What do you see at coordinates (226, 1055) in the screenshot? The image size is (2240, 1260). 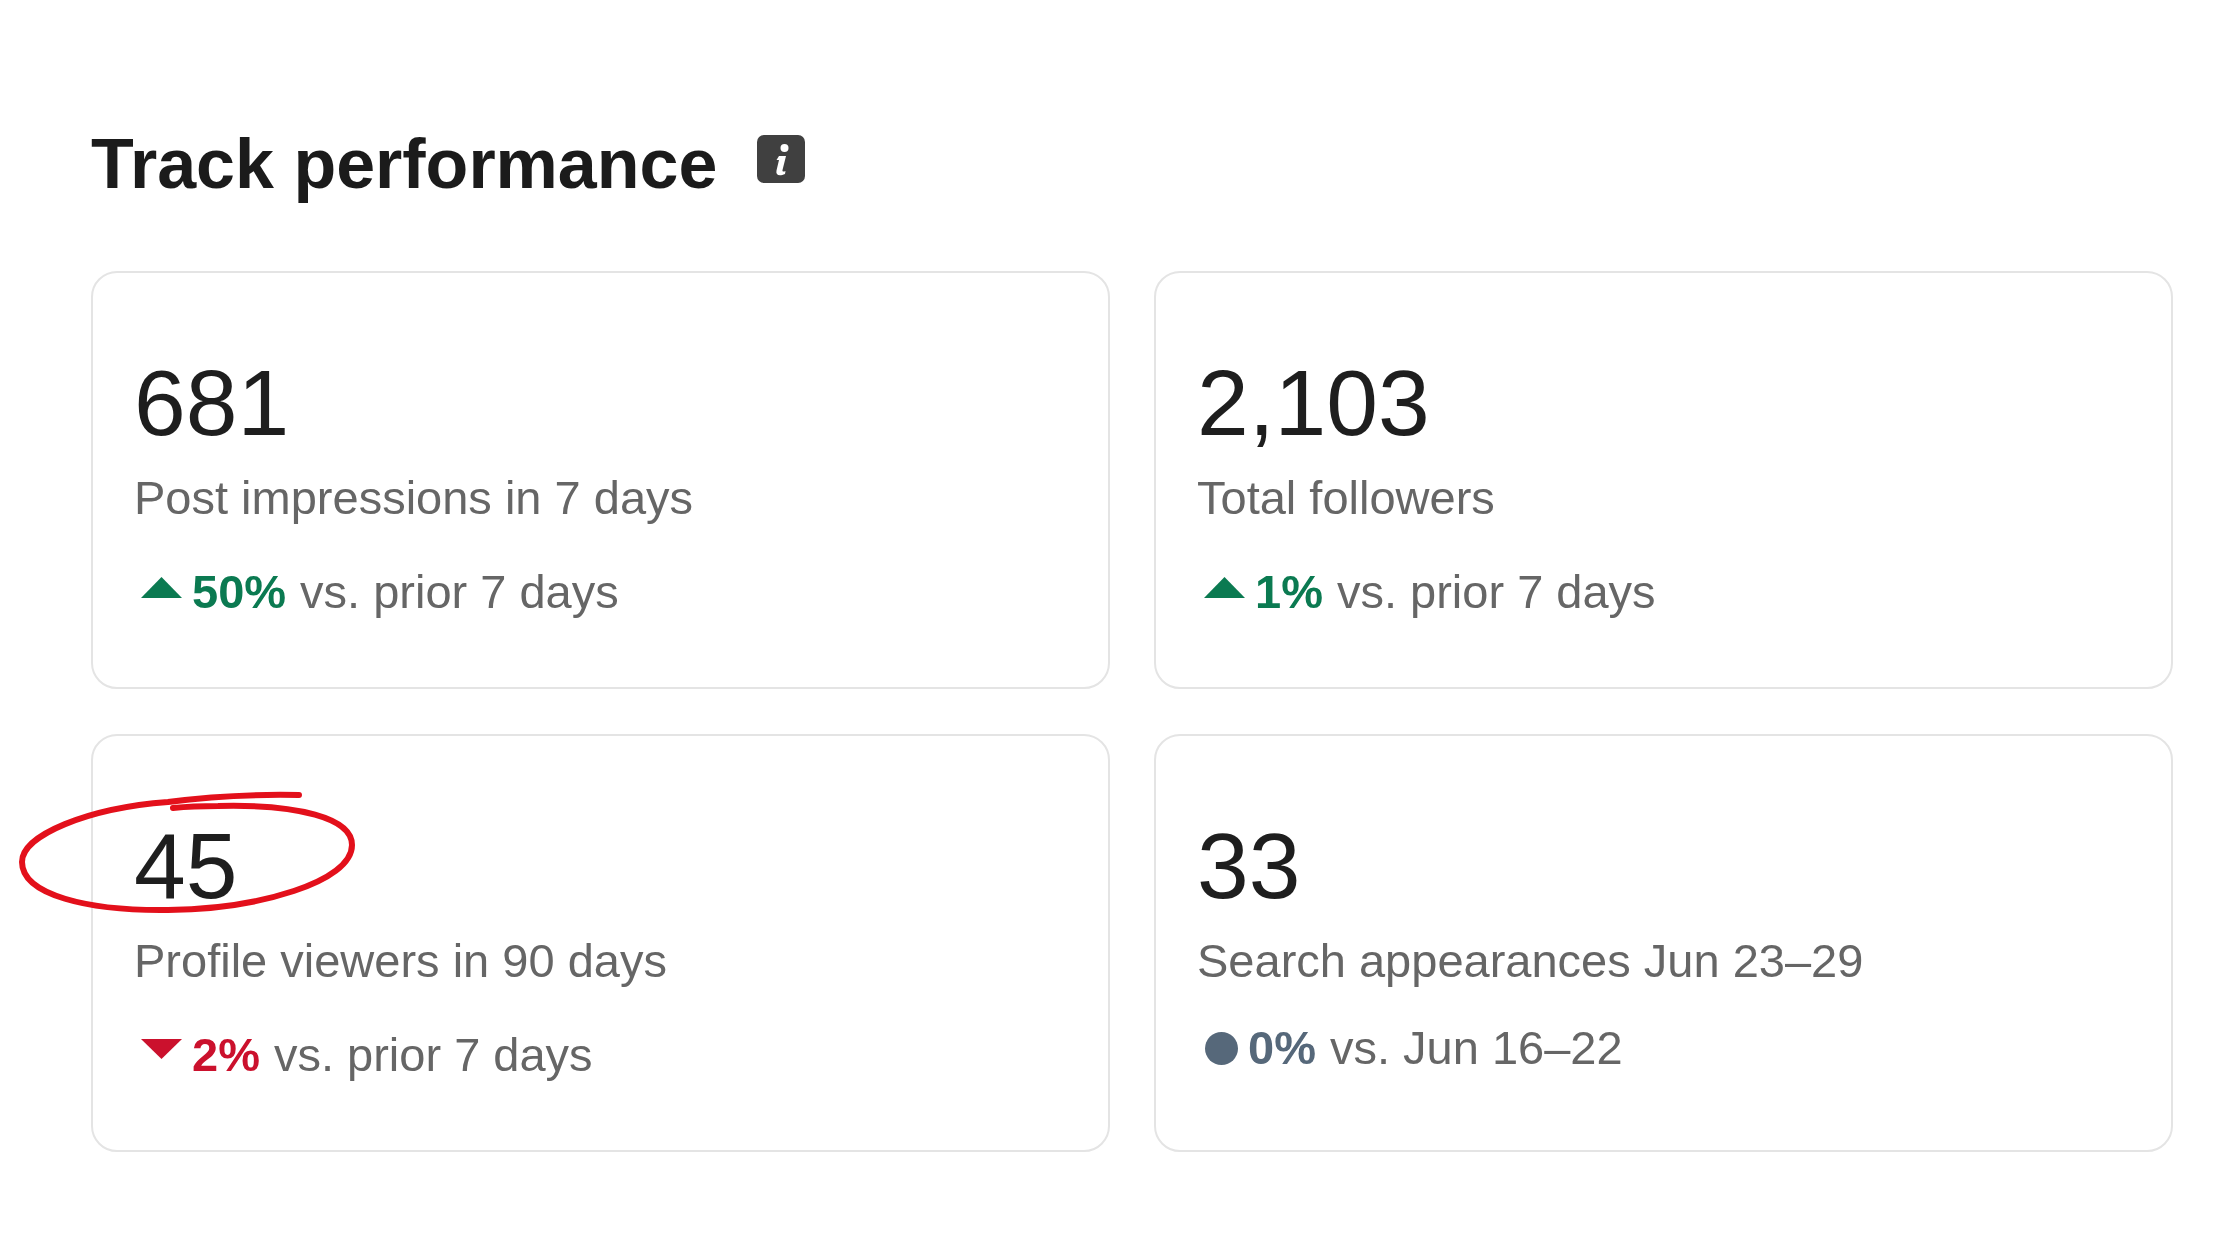 I see `change-percent: 2%` at bounding box center [226, 1055].